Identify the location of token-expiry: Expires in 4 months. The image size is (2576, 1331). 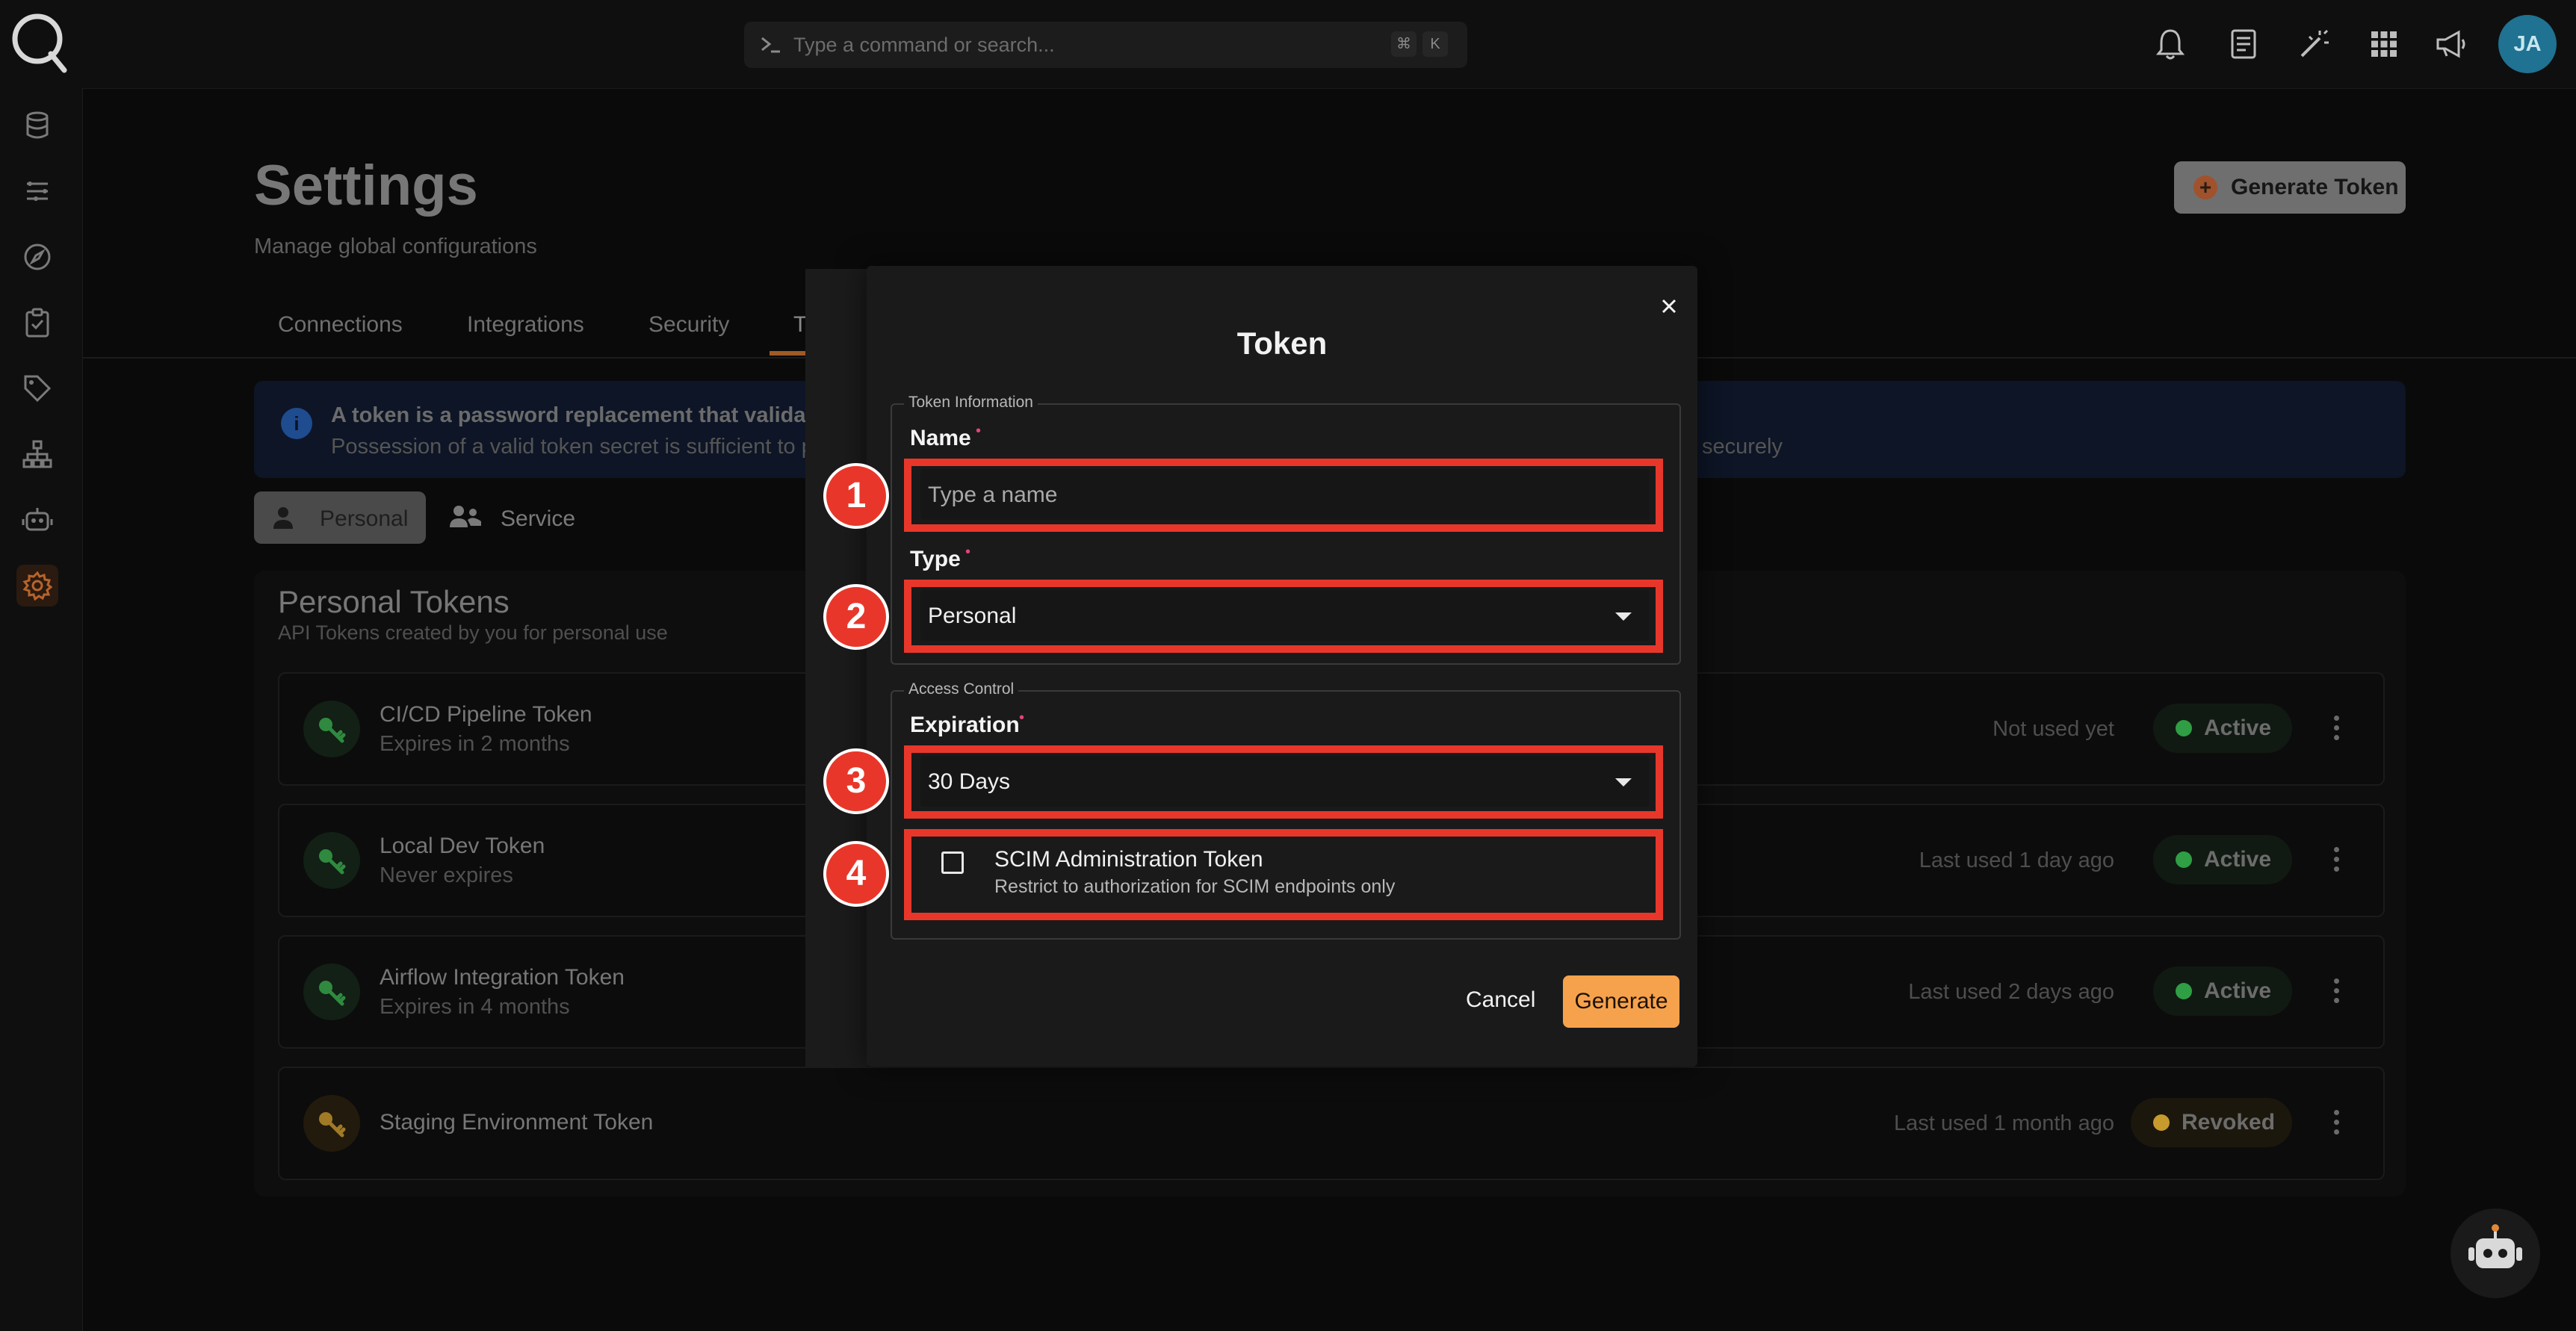
(475, 1007).